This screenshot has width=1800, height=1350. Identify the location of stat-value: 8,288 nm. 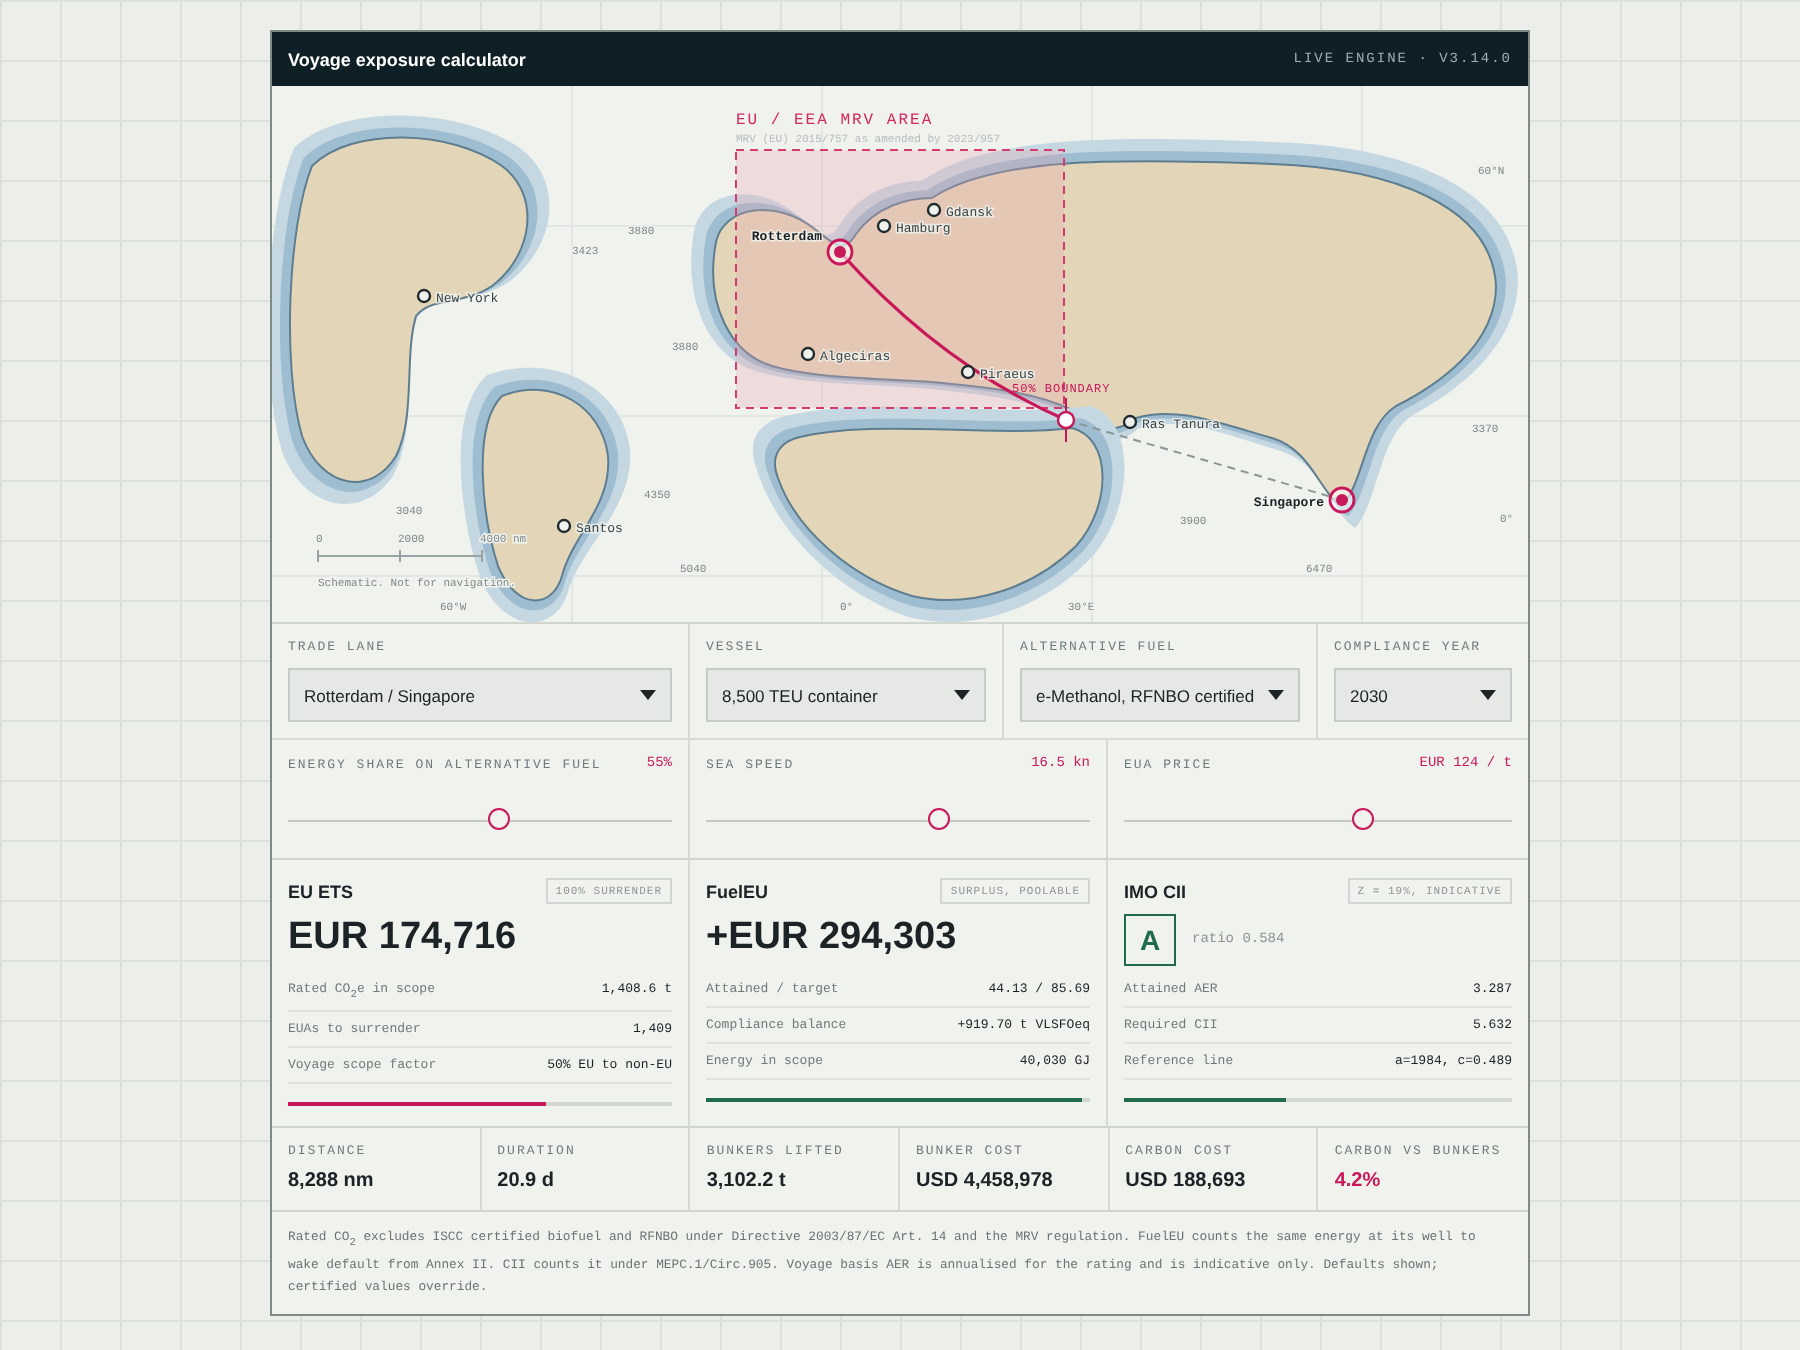
(332, 1181).